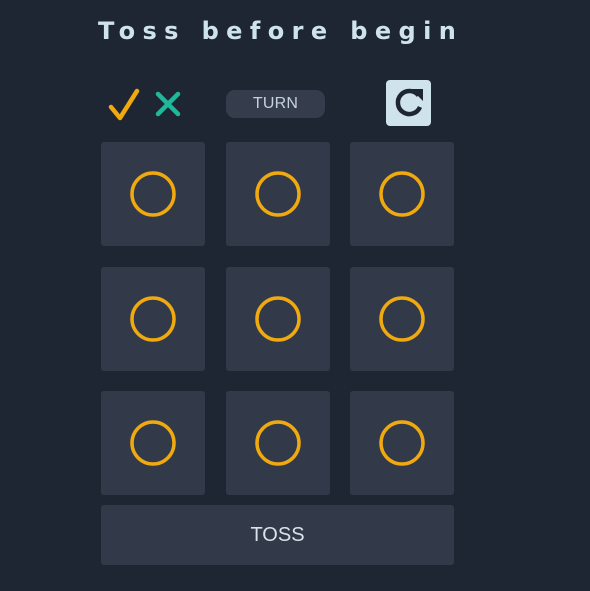  Describe the element at coordinates (124, 104) in the screenshot. I see `check-icon` at that location.